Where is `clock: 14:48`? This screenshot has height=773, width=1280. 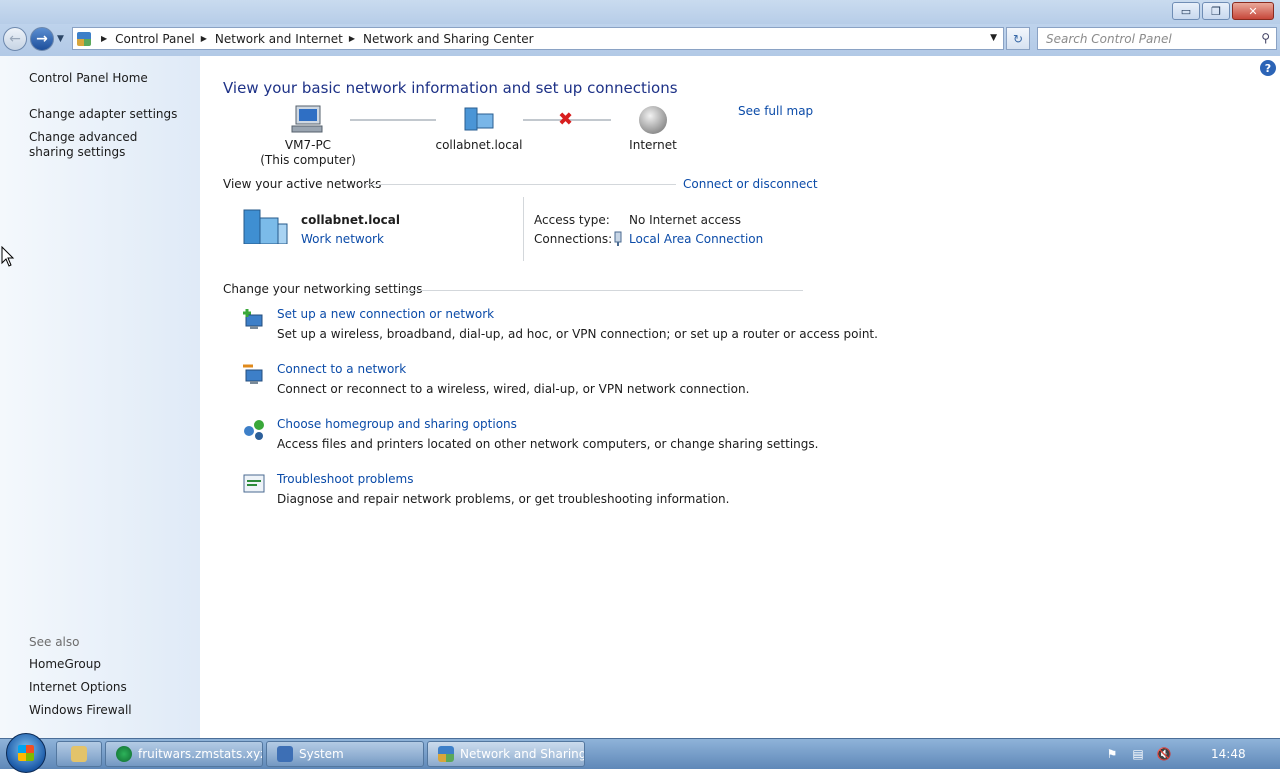 clock: 14:48 is located at coordinates (1228, 754).